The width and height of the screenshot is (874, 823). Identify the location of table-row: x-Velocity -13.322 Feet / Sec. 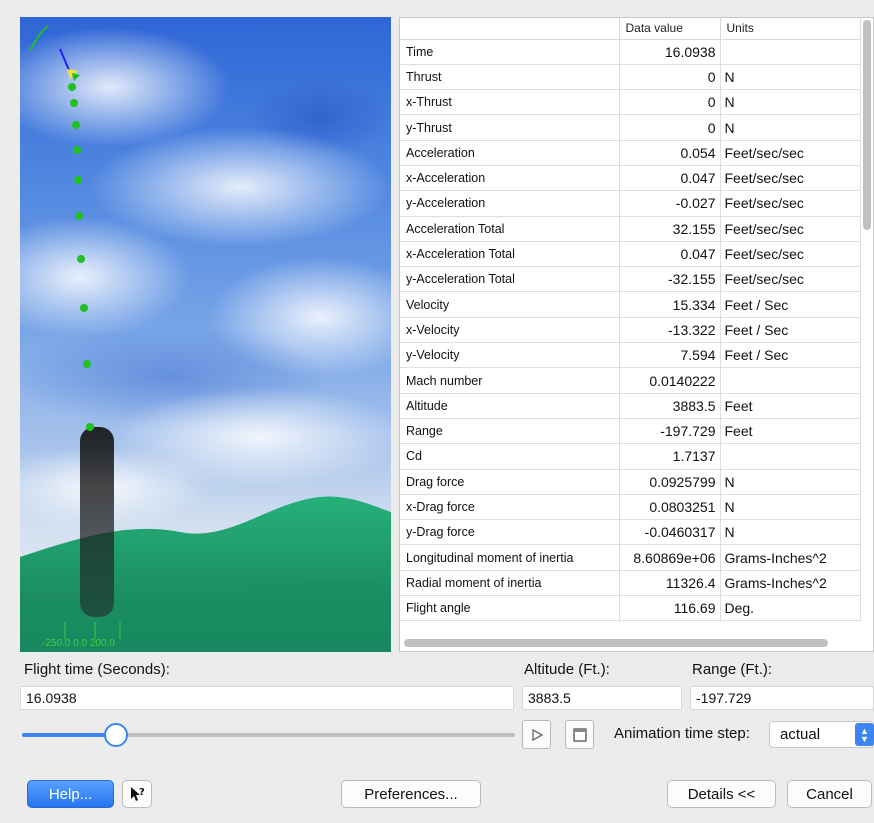
(630, 330).